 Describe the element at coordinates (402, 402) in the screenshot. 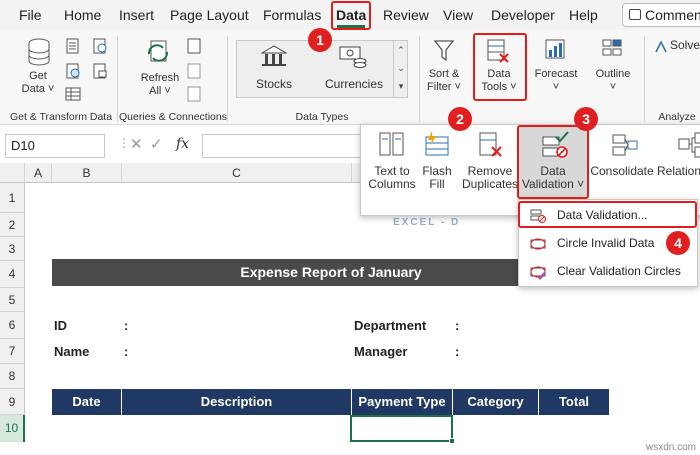

I see `header-payment-type: Payment Type` at that location.